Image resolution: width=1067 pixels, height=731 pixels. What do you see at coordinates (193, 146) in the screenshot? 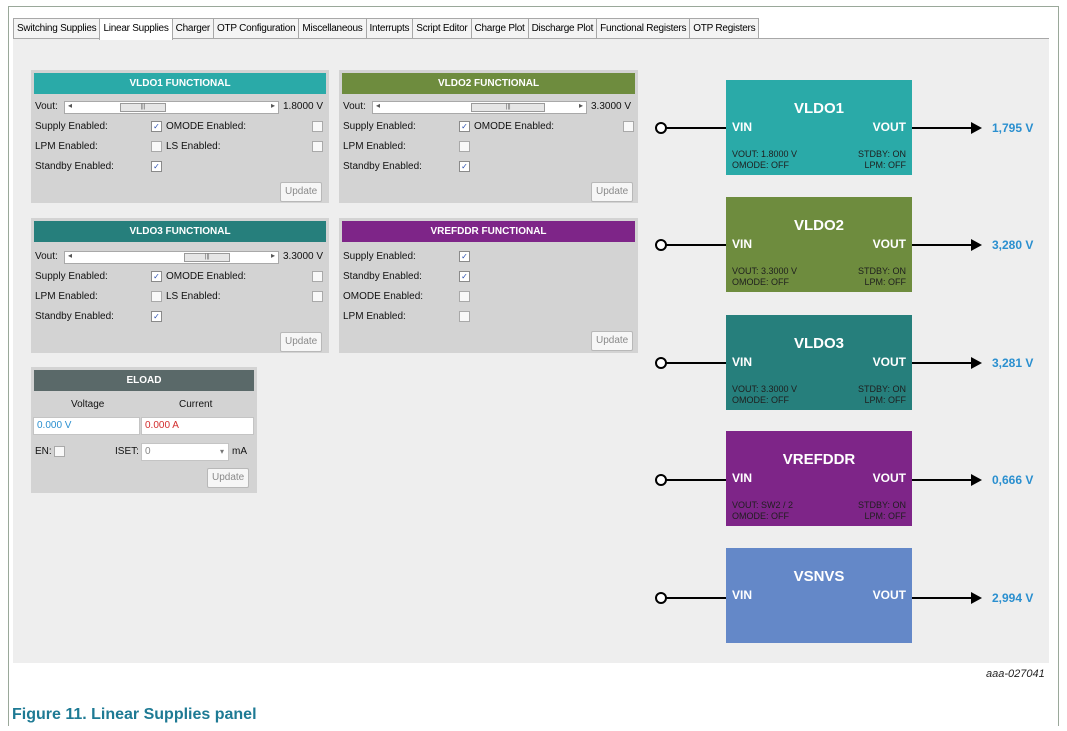
I see `vldo1-ls-label: LS Enabled:` at bounding box center [193, 146].